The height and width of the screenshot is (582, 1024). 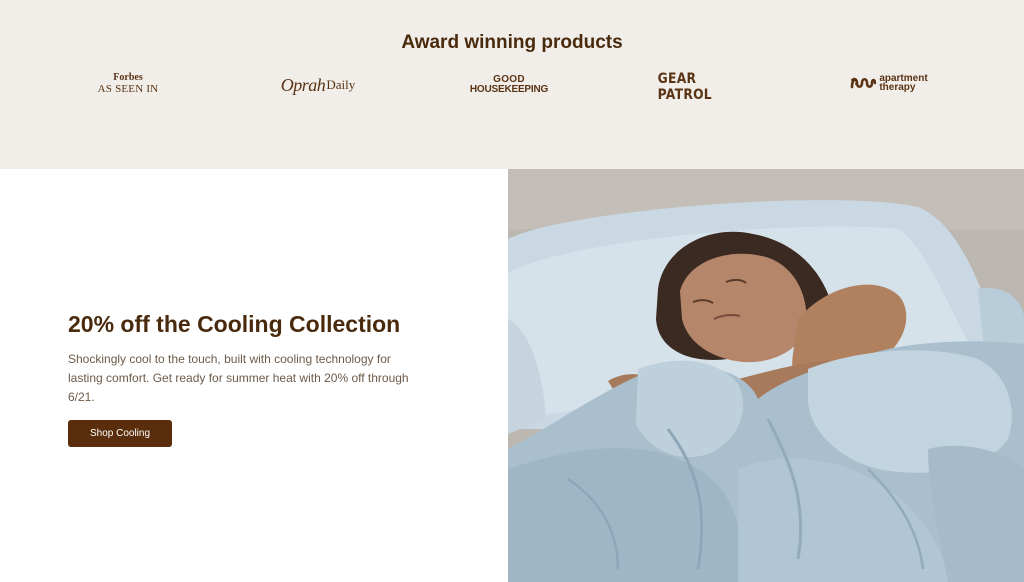 I want to click on oprah-daily-logo: Oprah Daily, so click(x=318, y=85).